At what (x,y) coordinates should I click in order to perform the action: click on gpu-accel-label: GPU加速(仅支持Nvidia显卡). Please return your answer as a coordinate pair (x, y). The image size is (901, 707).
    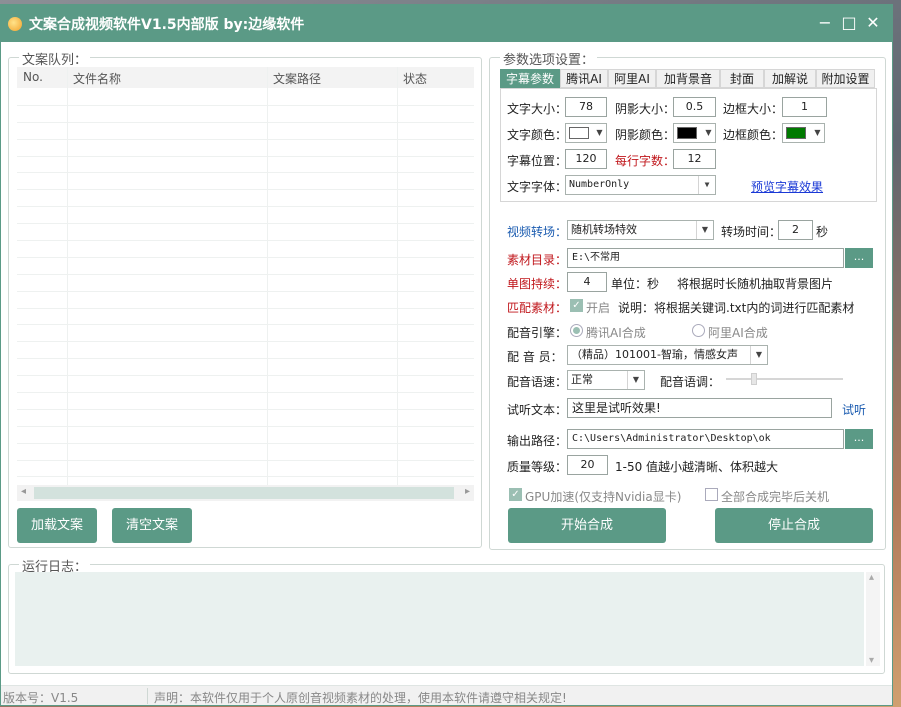
    Looking at the image, I should click on (603, 497).